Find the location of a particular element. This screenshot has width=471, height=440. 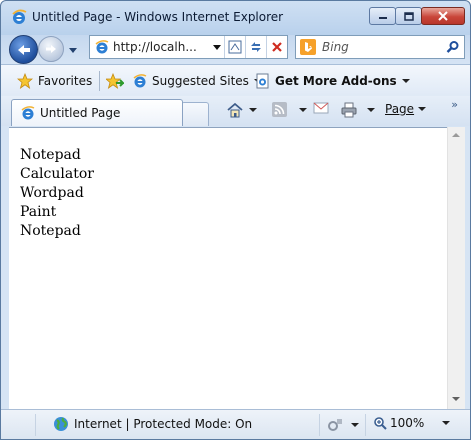

read-mail-button is located at coordinates (321, 108).